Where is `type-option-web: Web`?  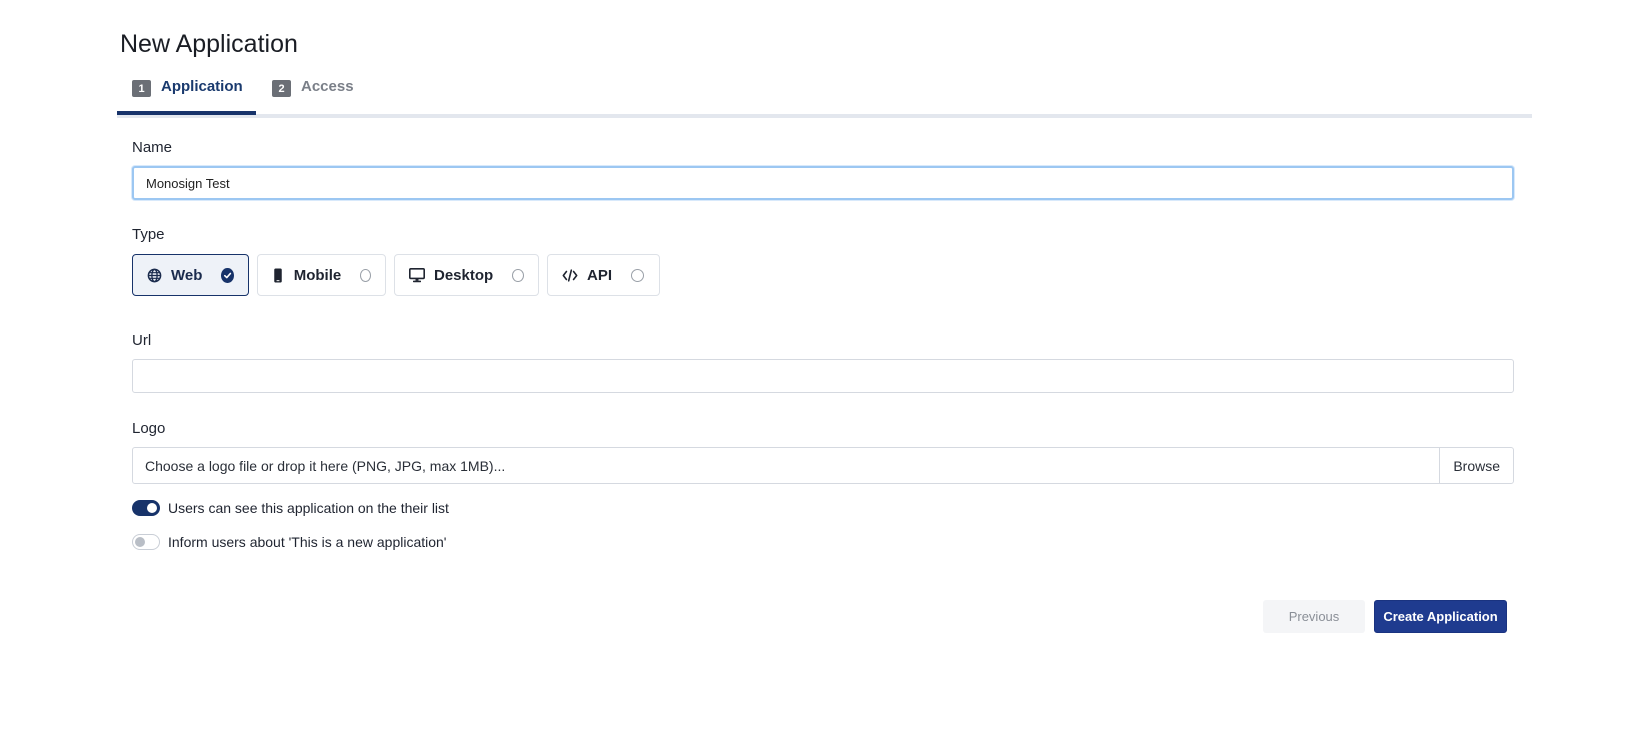 type-option-web: Web is located at coordinates (190, 275).